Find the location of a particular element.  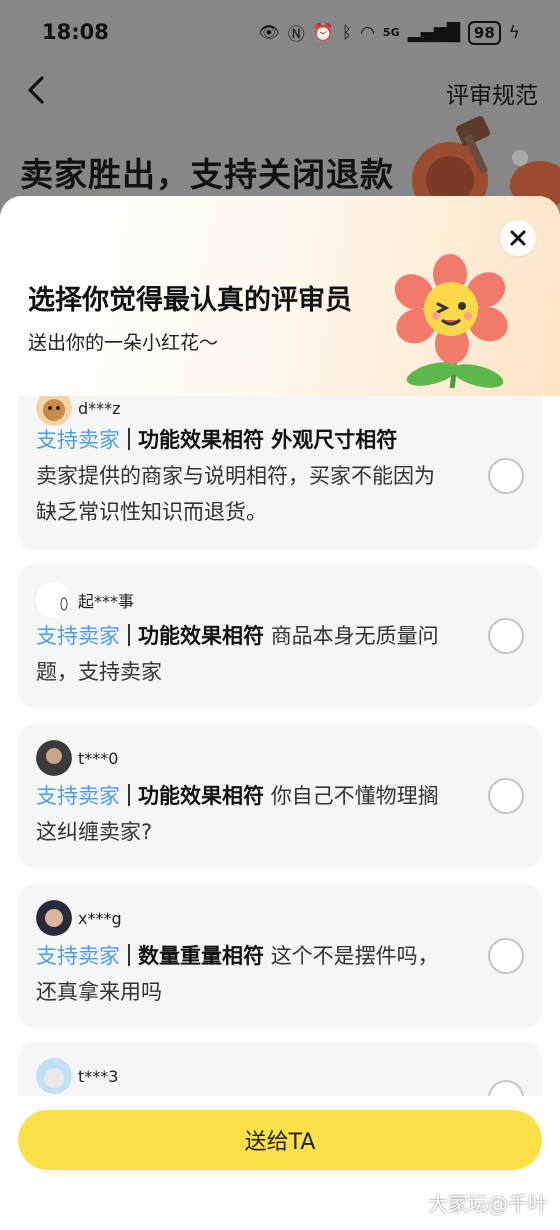

gavel-illustration is located at coordinates (486, 163).